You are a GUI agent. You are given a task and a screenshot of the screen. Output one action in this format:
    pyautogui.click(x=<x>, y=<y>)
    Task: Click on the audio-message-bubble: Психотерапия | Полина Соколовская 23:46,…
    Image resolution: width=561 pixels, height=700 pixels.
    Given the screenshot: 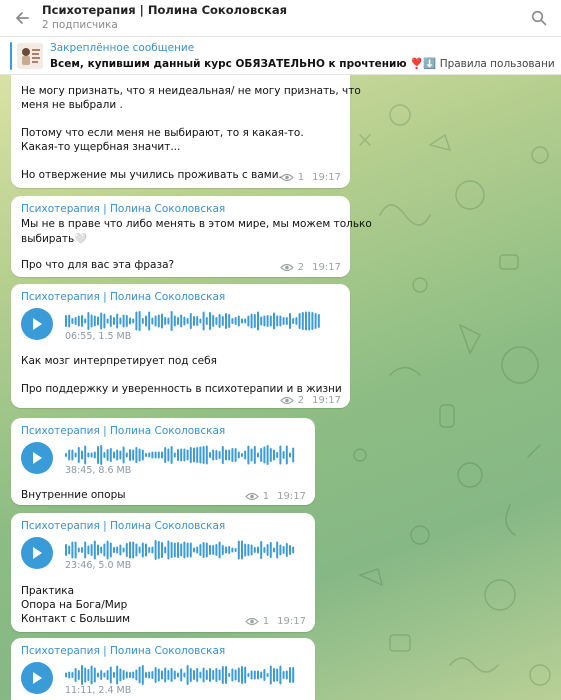 What is the action you would take?
    pyautogui.click(x=163, y=572)
    